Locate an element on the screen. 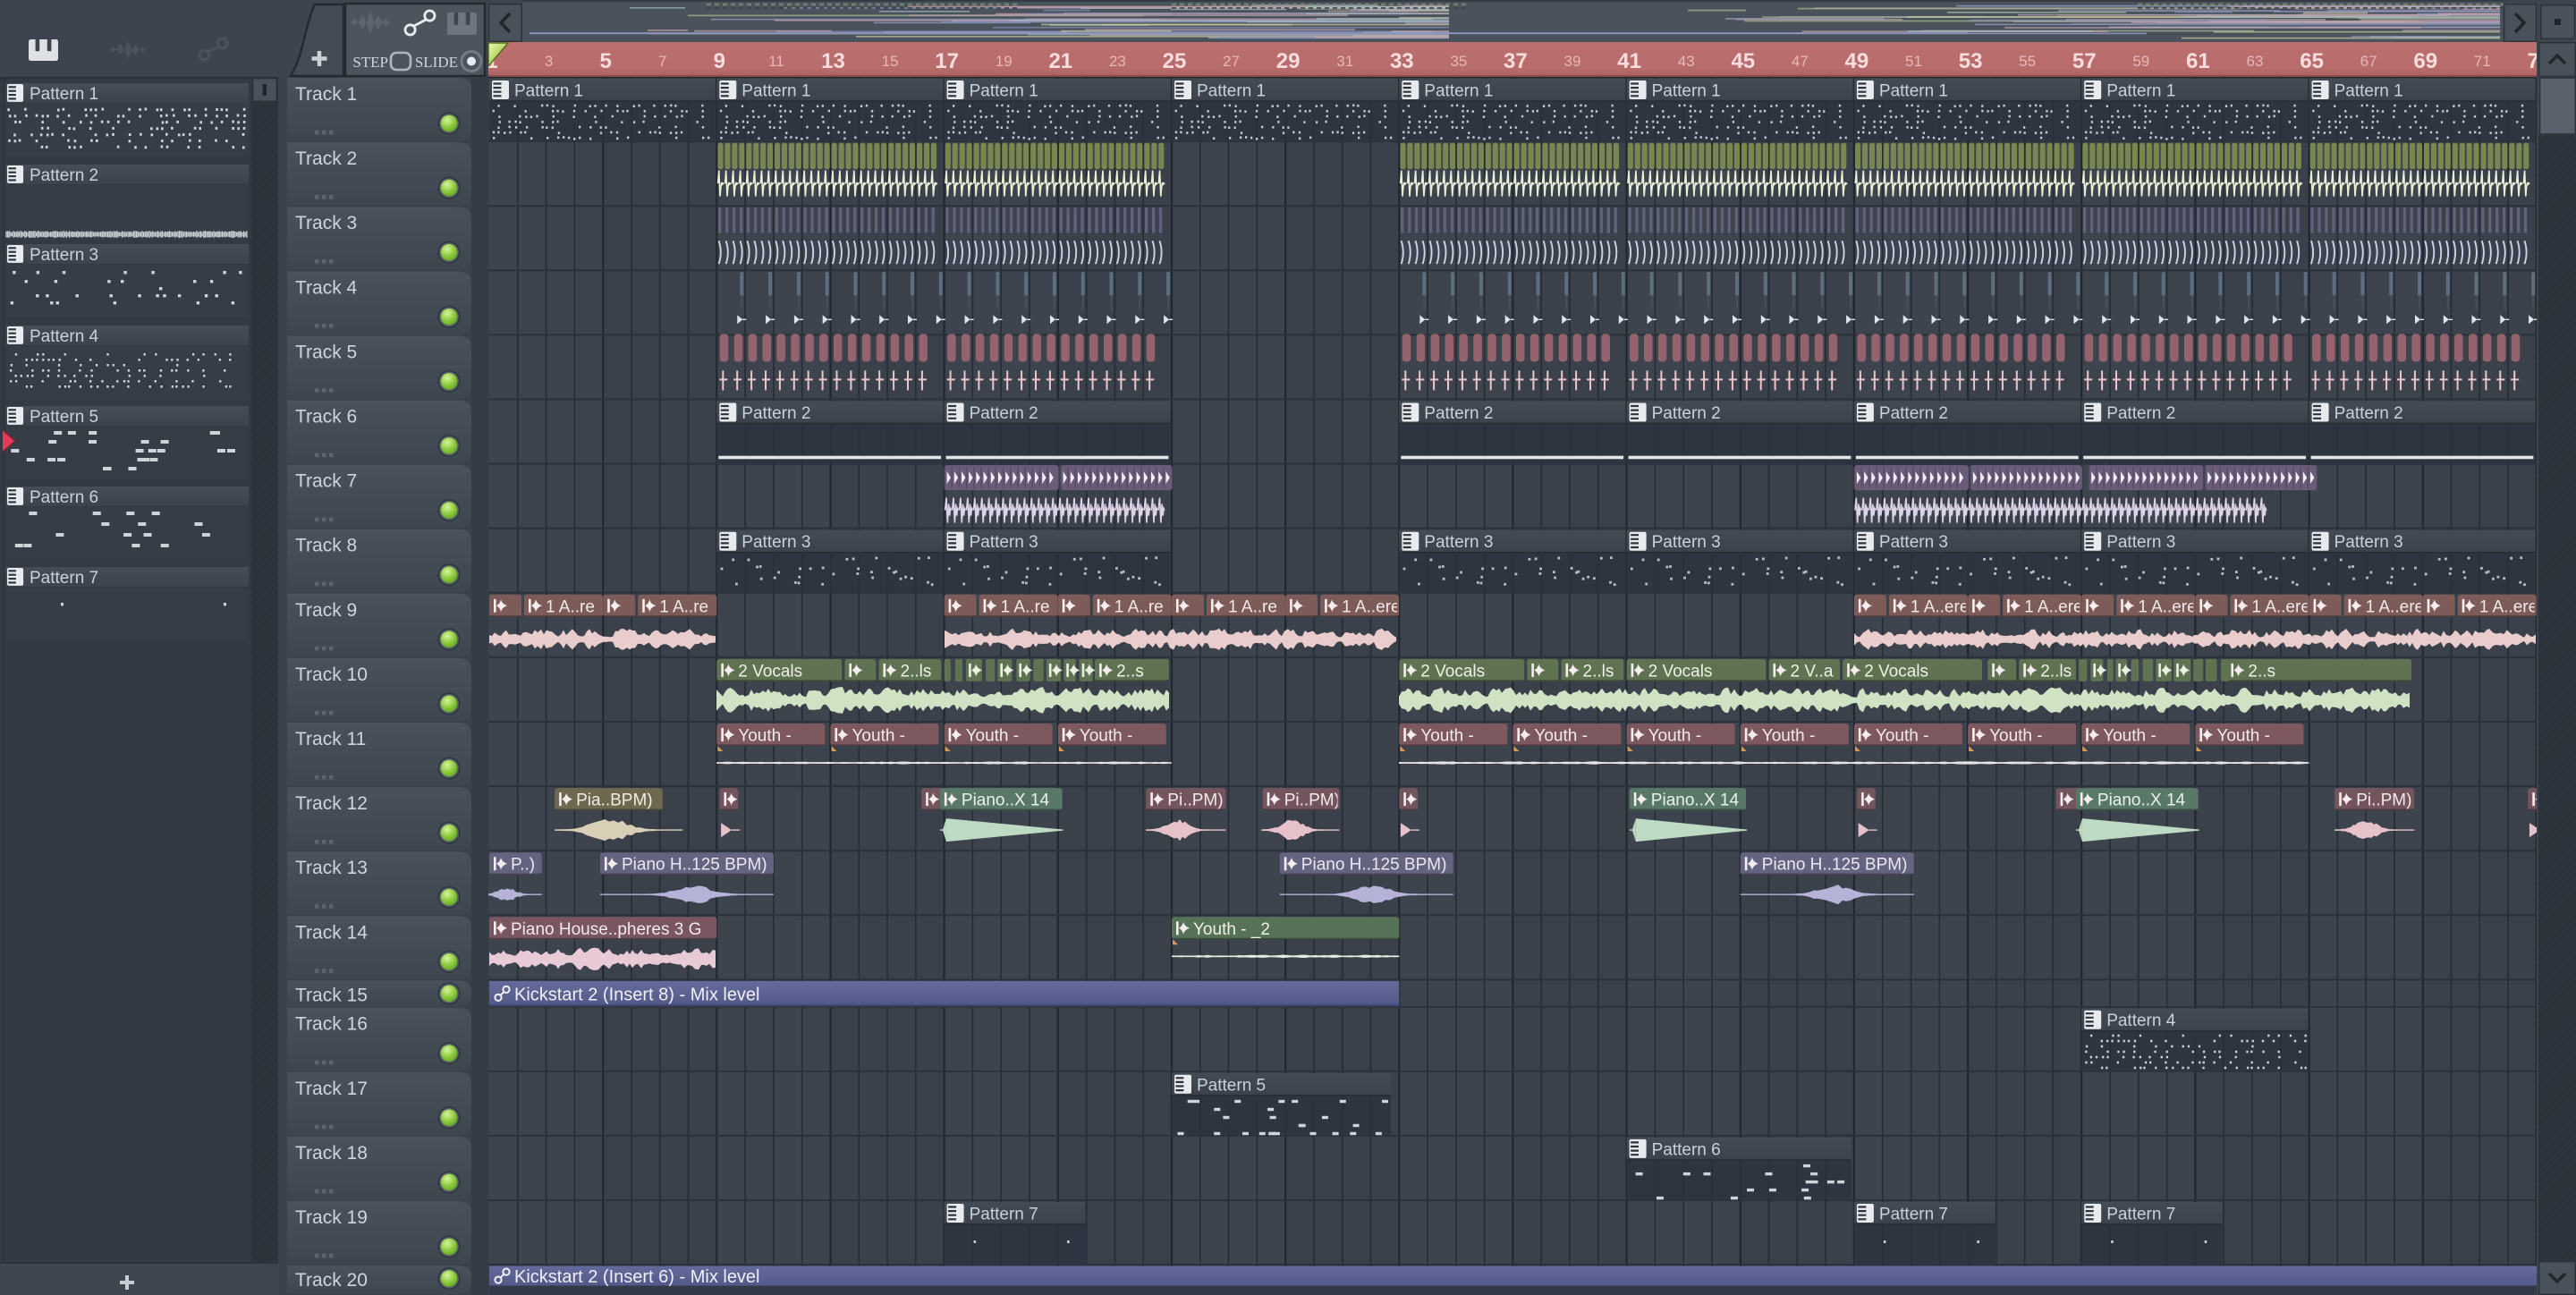 The image size is (2576, 1295). svg-text: 55 is located at coordinates (2027, 62).